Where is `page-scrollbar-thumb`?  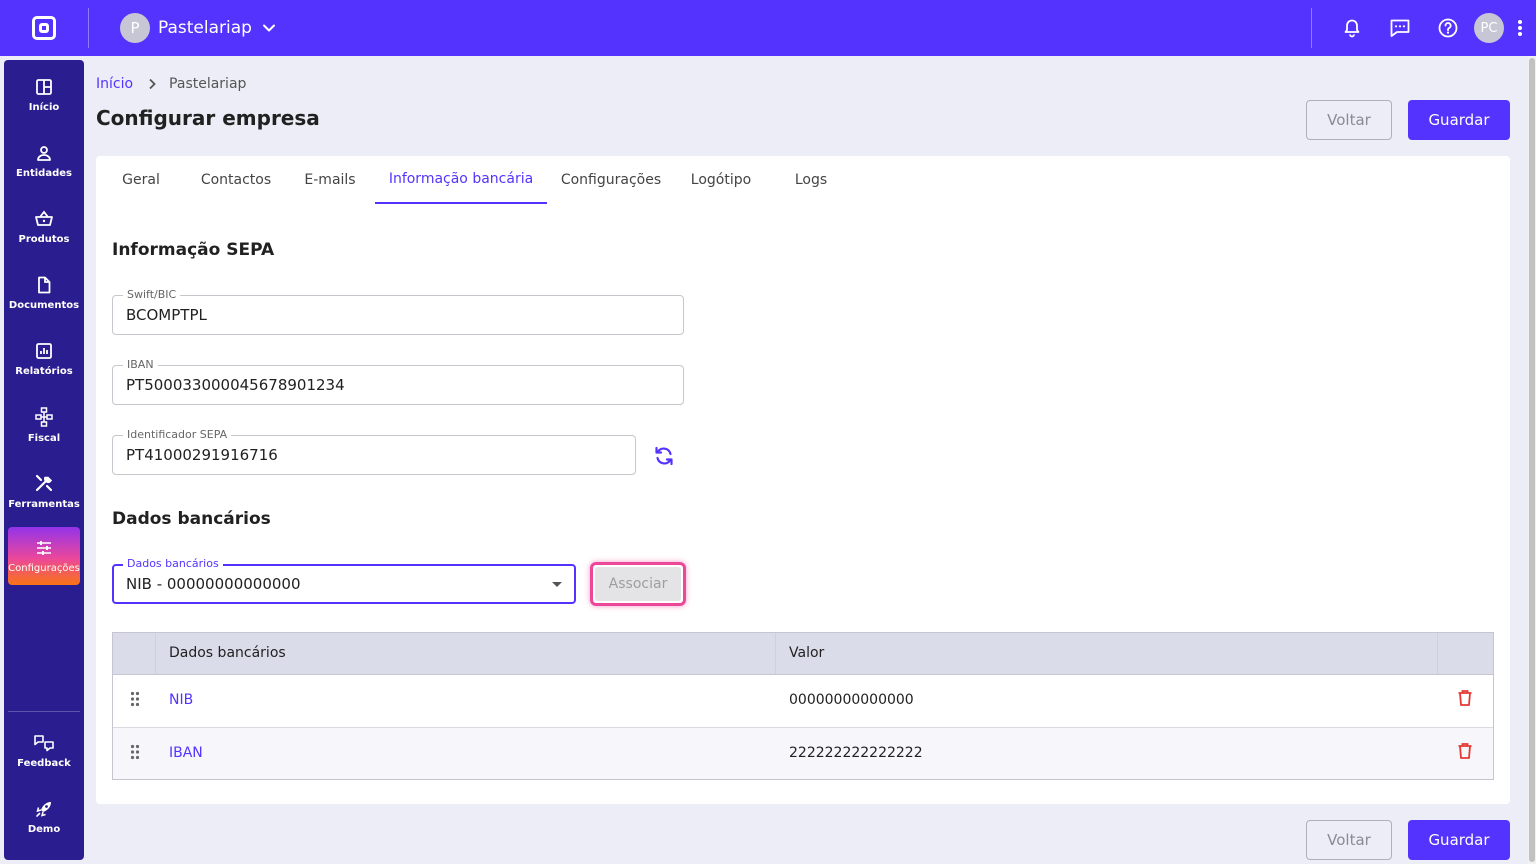
page-scrollbar-thumb is located at coordinates (1532, 460).